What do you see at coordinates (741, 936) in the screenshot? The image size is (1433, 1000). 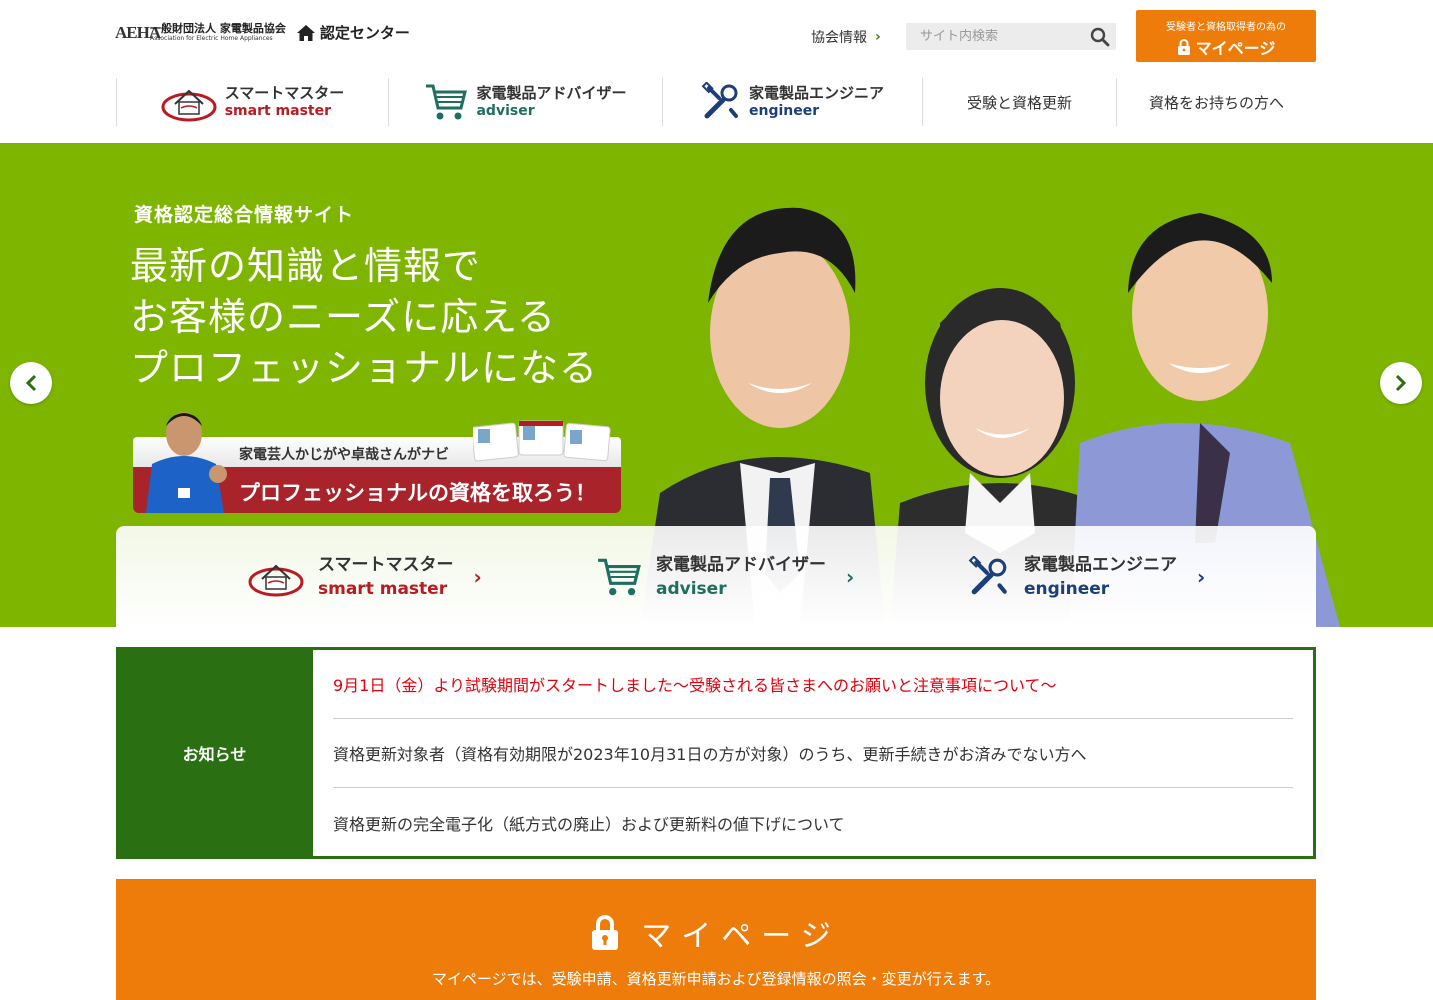 I see `mypage-panel-title-text: マイページ` at bounding box center [741, 936].